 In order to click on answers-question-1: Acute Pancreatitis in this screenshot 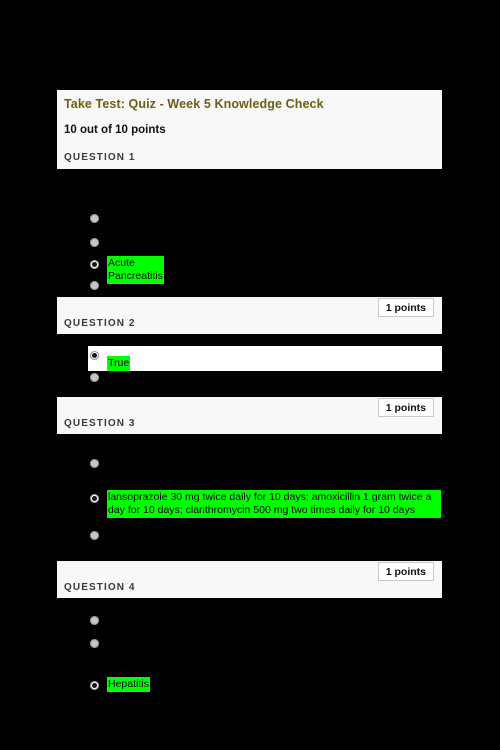, I will do `click(249, 231)`.